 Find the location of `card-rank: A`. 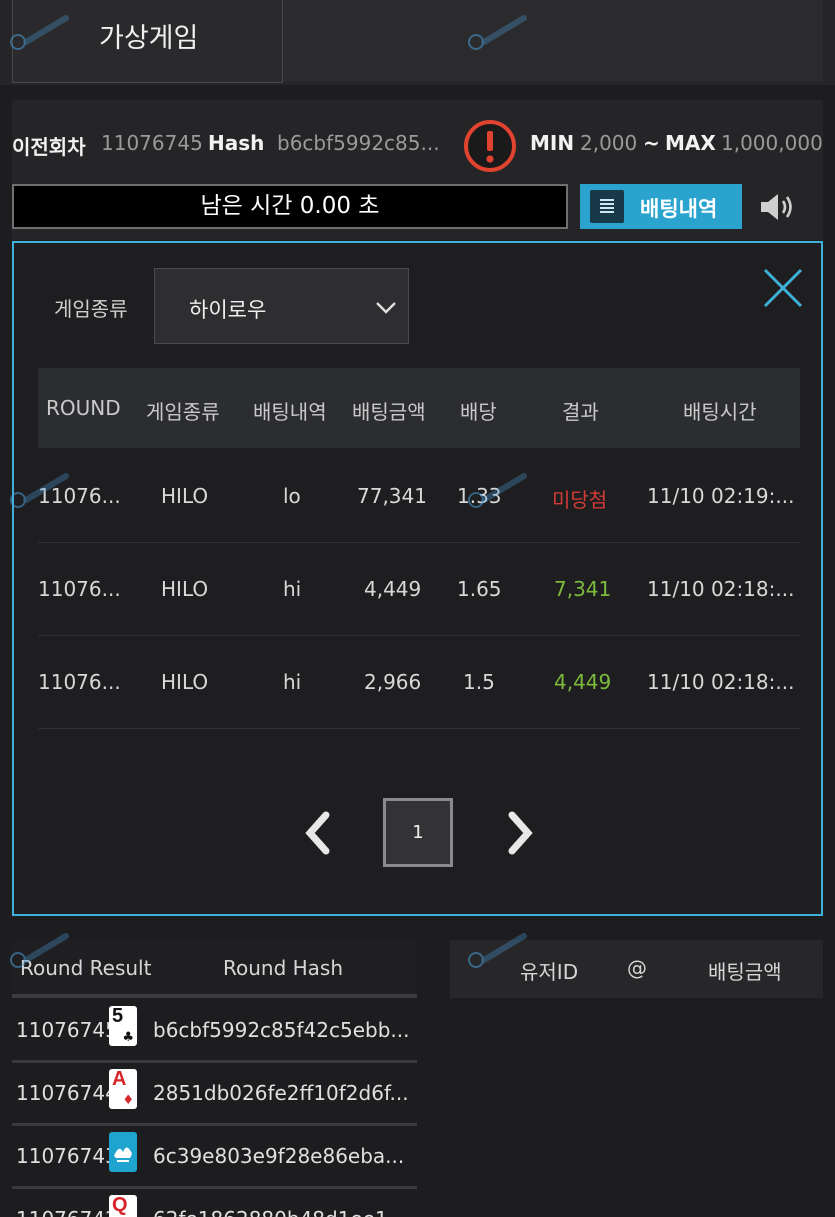

card-rank: A is located at coordinates (119, 1079).